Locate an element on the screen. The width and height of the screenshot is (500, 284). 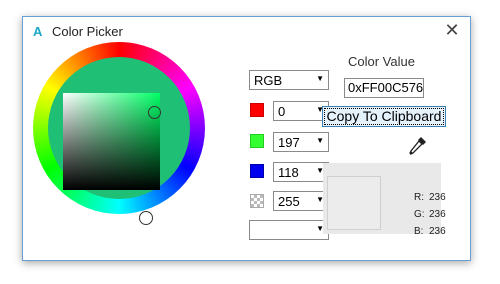
green-value: 197 is located at coordinates (289, 142).